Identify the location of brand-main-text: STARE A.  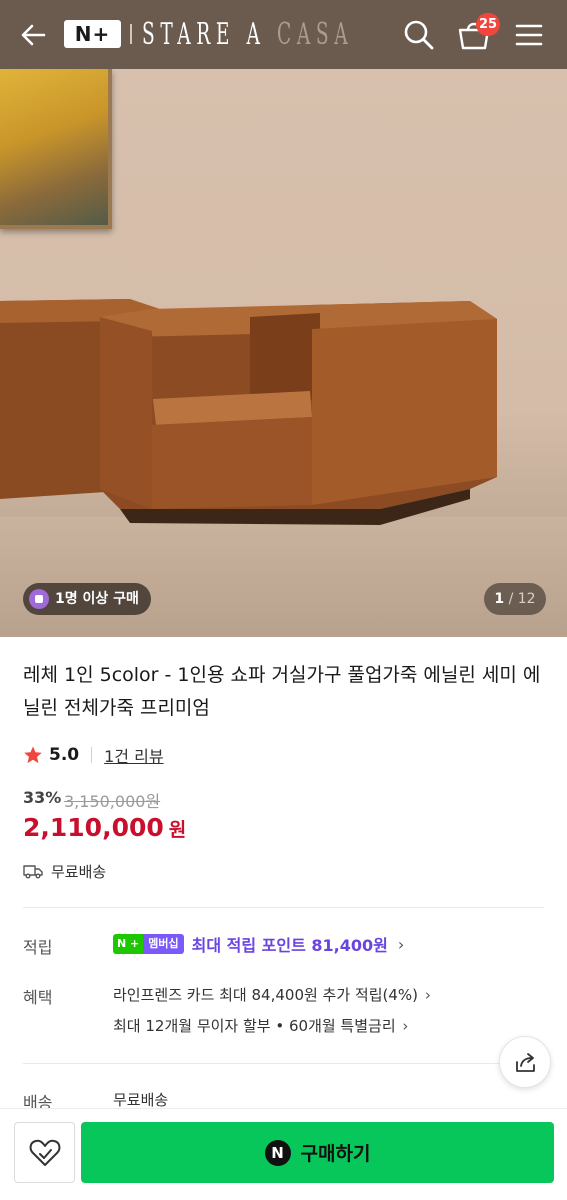
(210, 34).